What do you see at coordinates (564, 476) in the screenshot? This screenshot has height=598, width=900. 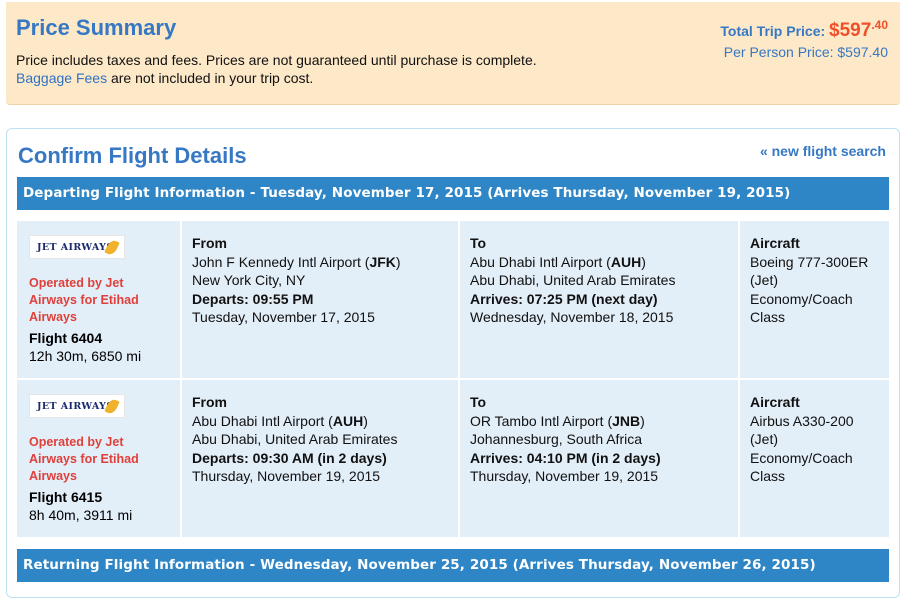 I see `arrival-date: Thursday, November 19, 2015` at bounding box center [564, 476].